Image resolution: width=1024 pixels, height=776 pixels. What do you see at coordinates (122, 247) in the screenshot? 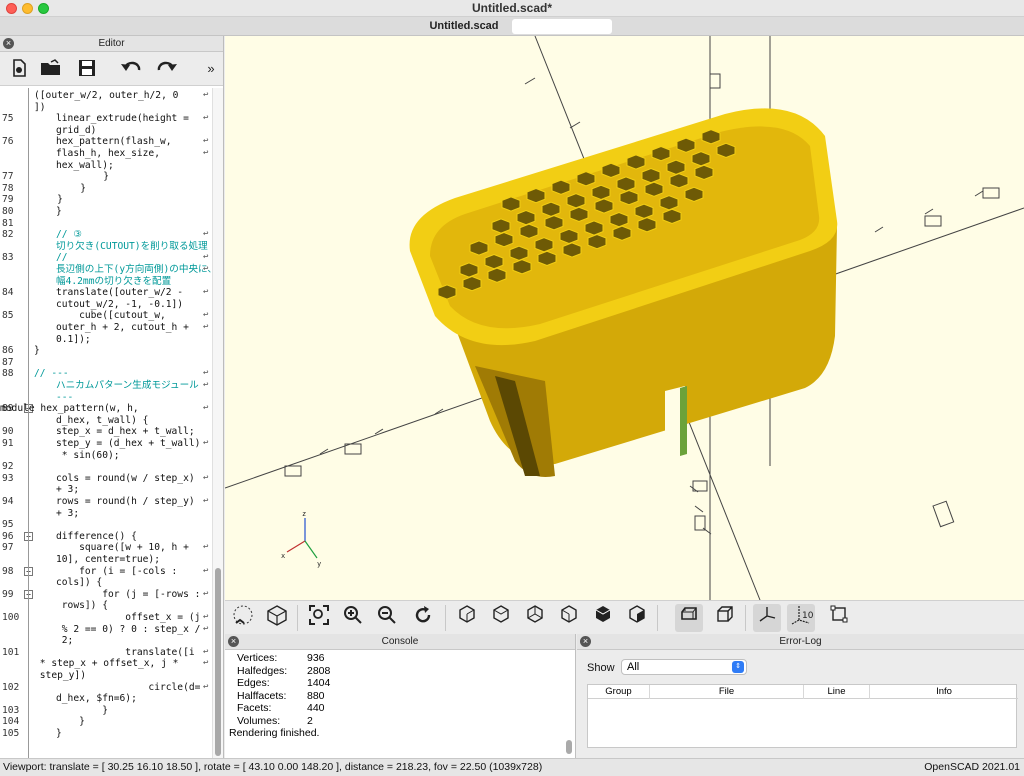
I see `code-line: 切り欠き(CUTOUT)を削り取る処理` at bounding box center [122, 247].